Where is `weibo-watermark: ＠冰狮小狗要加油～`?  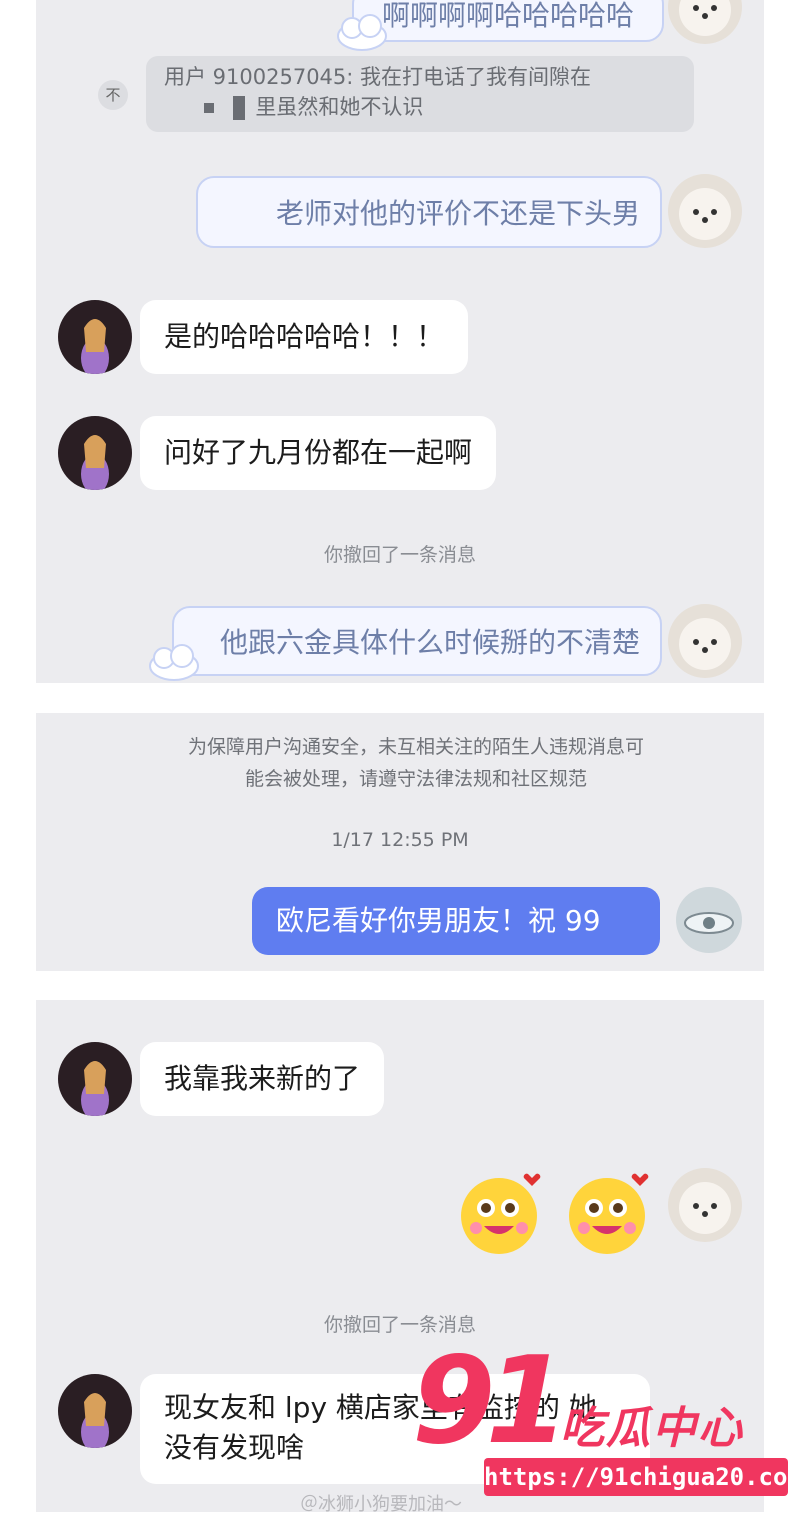 weibo-watermark: ＠冰狮小狗要加油～ is located at coordinates (381, 1504).